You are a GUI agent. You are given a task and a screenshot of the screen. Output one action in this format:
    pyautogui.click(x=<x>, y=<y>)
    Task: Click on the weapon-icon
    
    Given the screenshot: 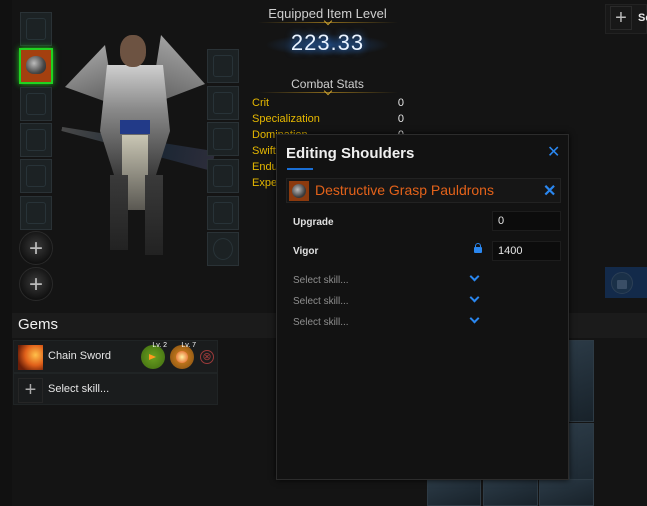 What is the action you would take?
    pyautogui.click(x=36, y=213)
    